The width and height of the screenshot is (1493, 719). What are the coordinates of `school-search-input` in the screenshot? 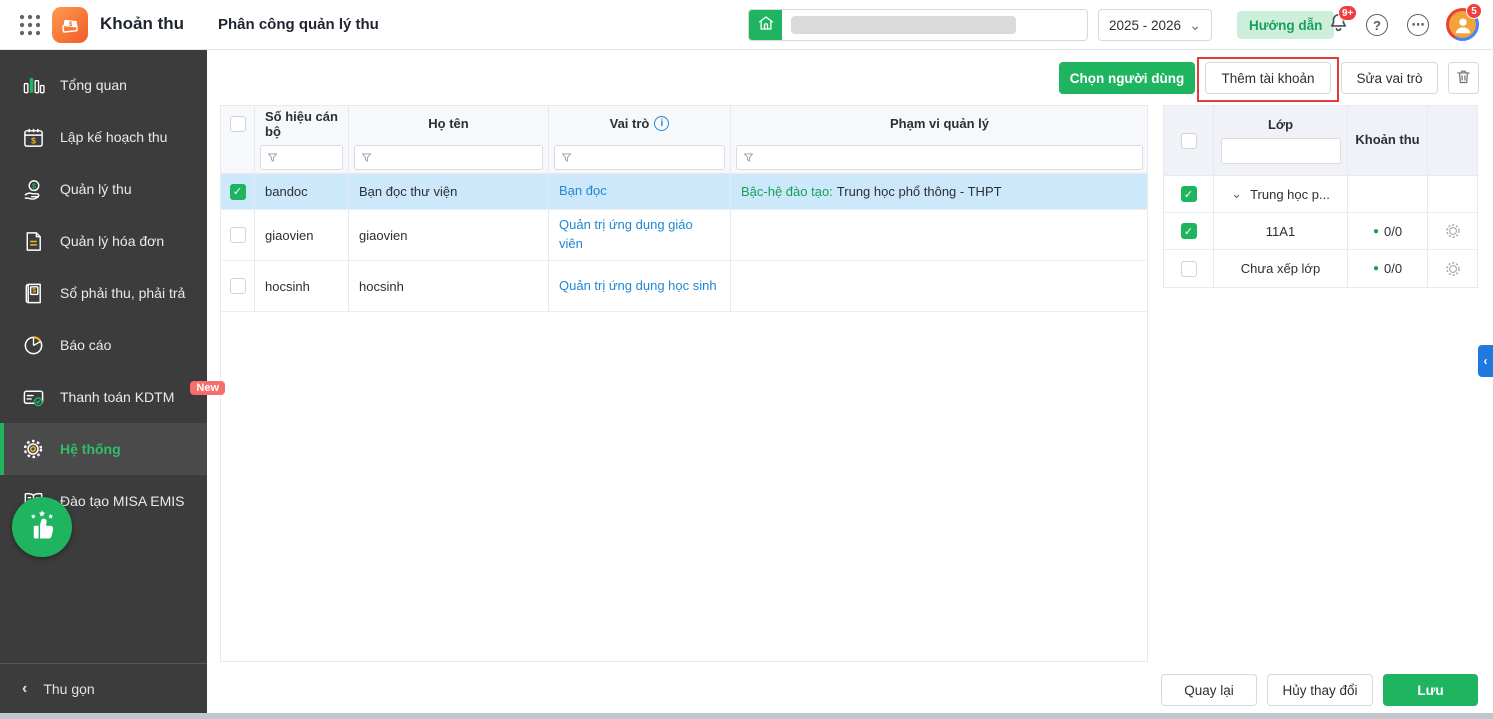 It's located at (918, 25).